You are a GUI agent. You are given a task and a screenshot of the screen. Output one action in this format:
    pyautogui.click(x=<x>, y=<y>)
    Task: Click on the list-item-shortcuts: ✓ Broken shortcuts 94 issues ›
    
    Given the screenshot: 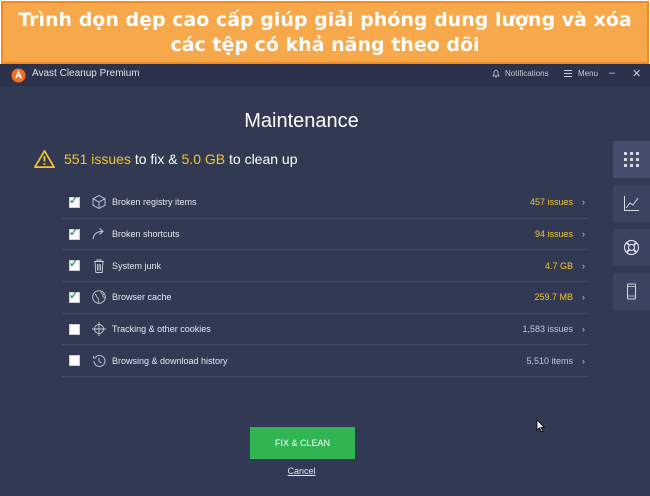 What is the action you would take?
    pyautogui.click(x=325, y=235)
    